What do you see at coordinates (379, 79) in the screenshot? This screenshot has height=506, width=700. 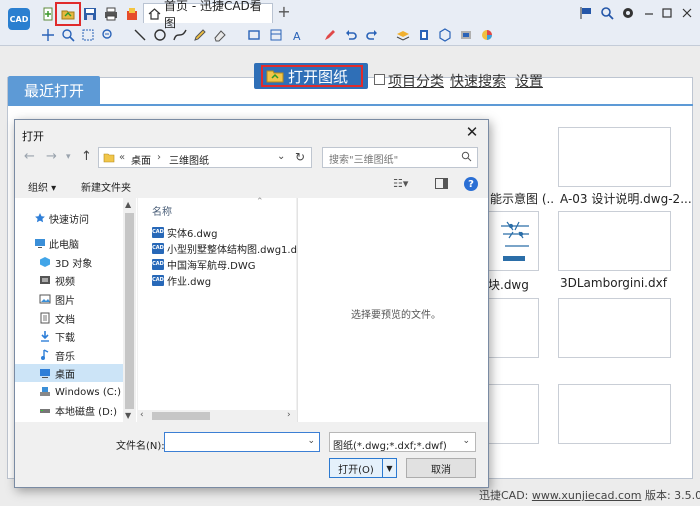 I see `project-classify-checkbox` at bounding box center [379, 79].